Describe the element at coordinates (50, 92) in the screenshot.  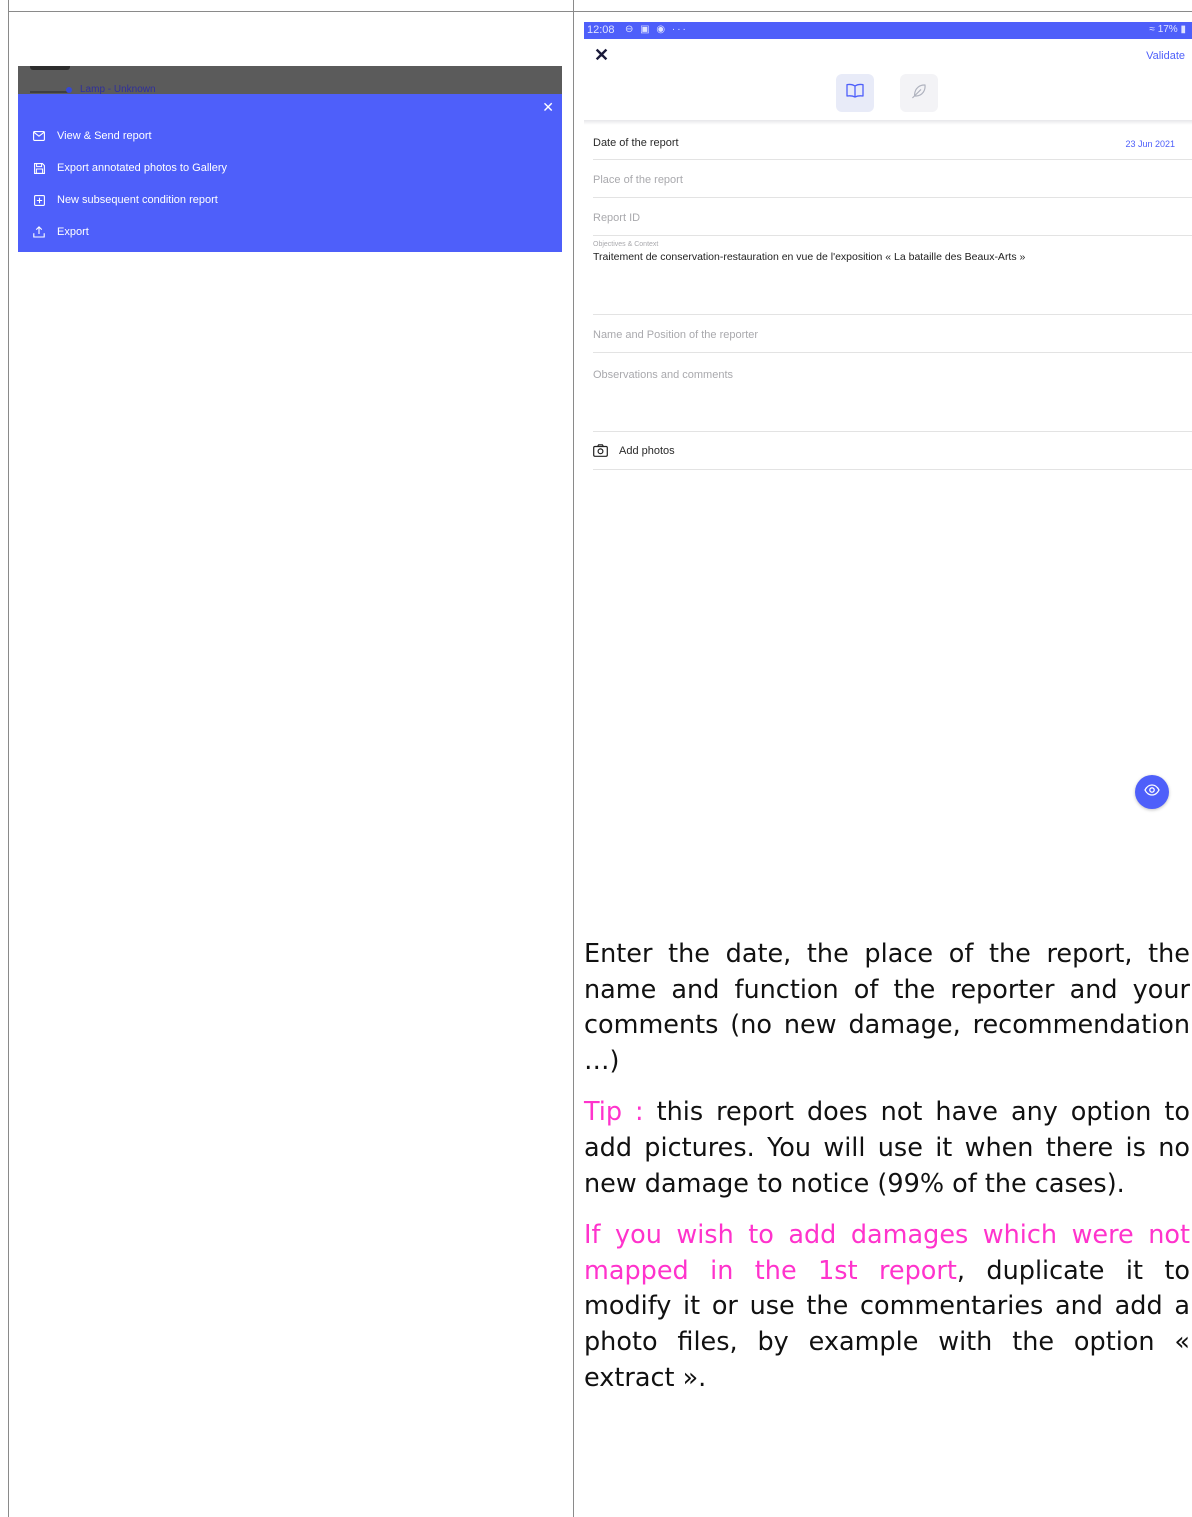
I see `list-item-bar` at that location.